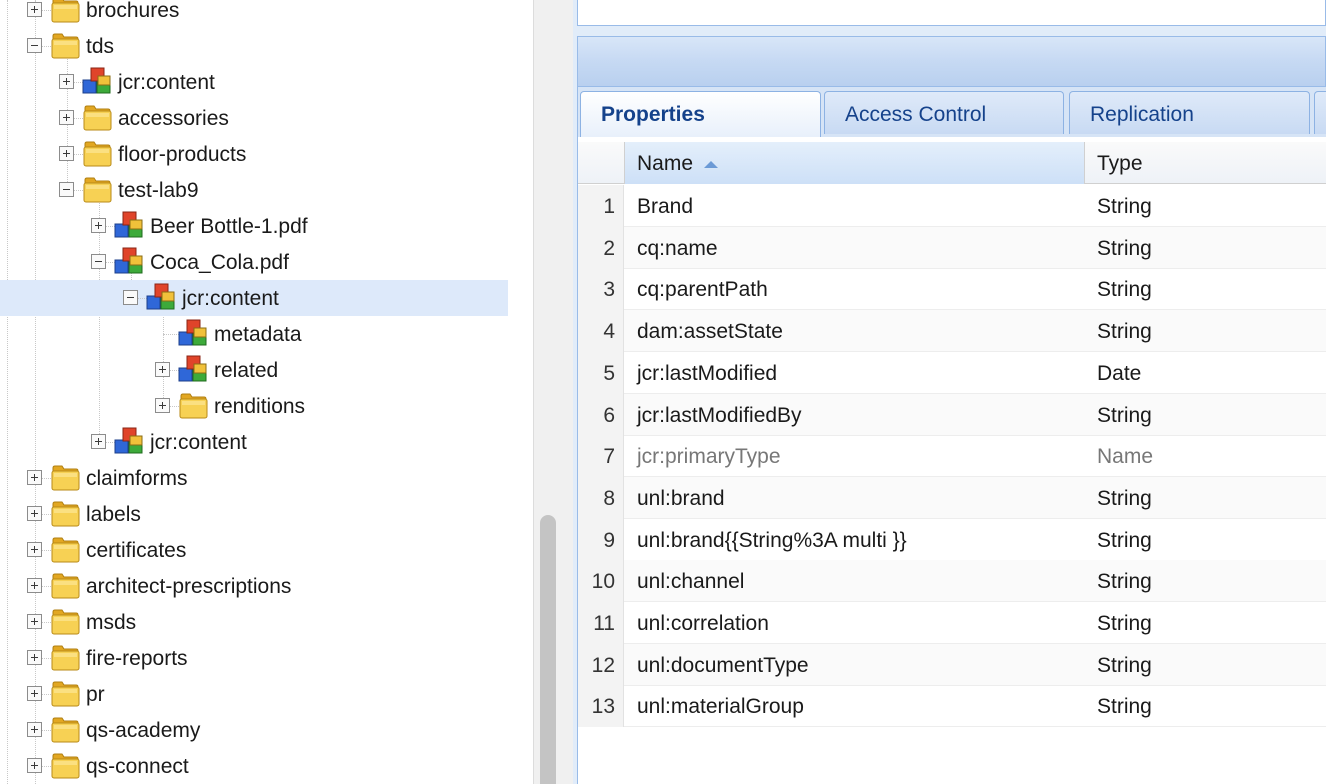 Image resolution: width=1326 pixels, height=784 pixels. I want to click on tree-node-labels: labels, so click(266, 514).